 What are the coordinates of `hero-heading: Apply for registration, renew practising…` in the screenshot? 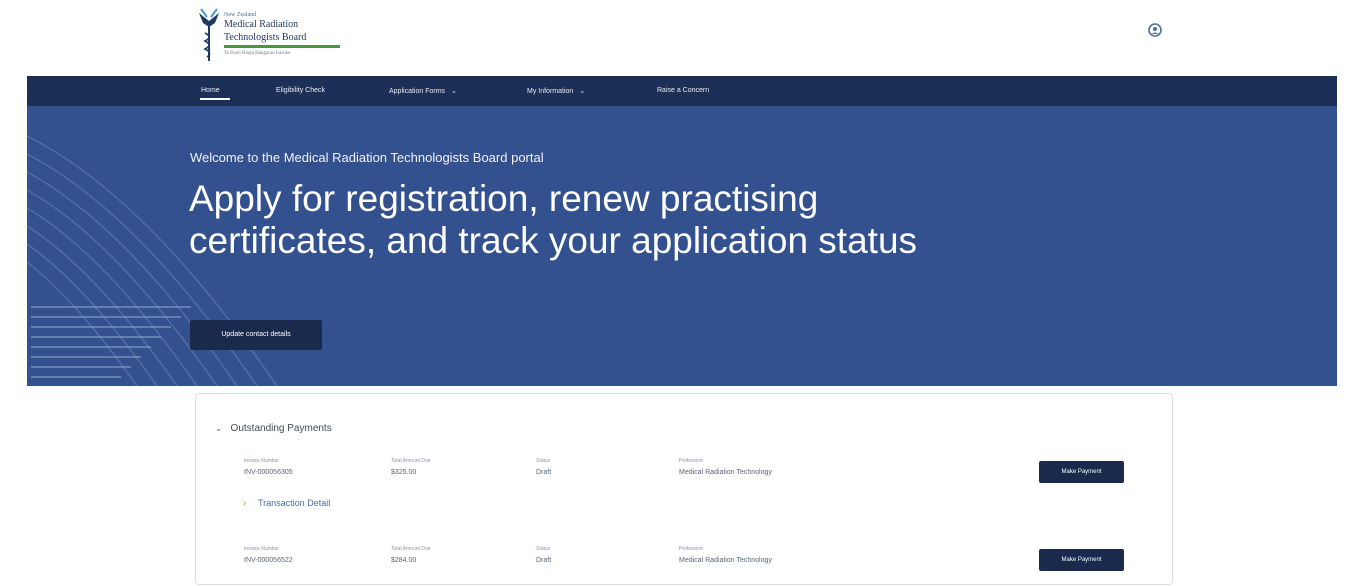 It's located at (553, 219).